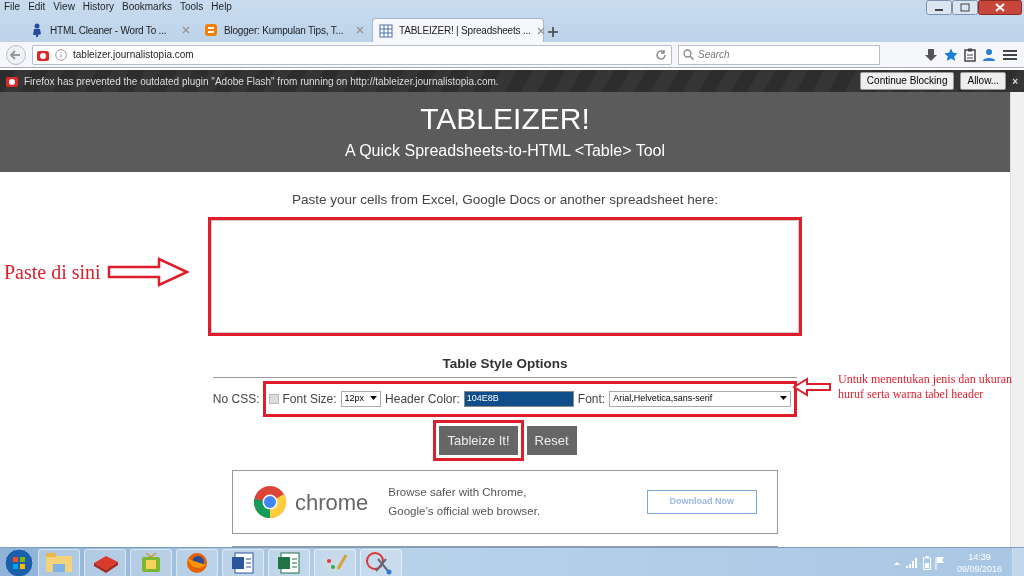 This screenshot has height=576, width=1024. I want to click on ad-text: Google’s official web browser., so click(464, 512).